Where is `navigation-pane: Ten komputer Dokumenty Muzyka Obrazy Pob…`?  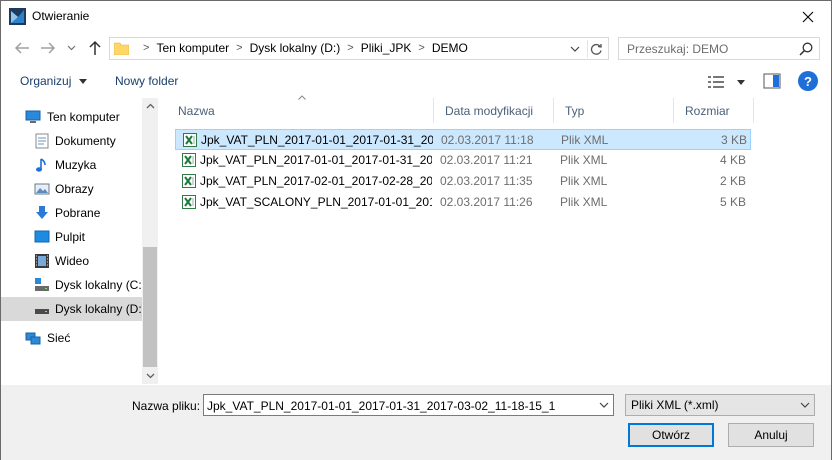
navigation-pane: Ten komputer Dokumenty Muzyka Obrazy Pob… is located at coordinates (79, 241).